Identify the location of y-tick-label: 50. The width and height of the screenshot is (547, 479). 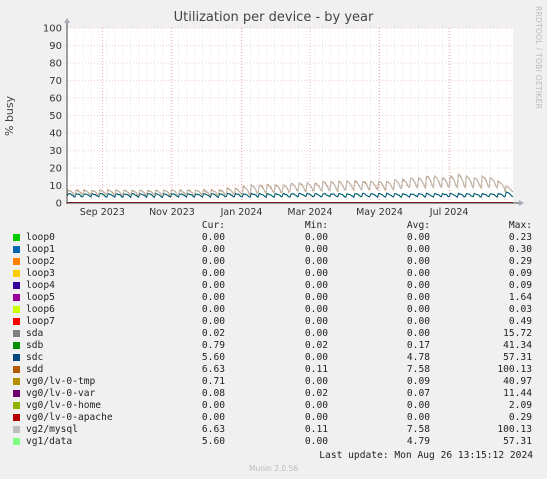
(55, 116).